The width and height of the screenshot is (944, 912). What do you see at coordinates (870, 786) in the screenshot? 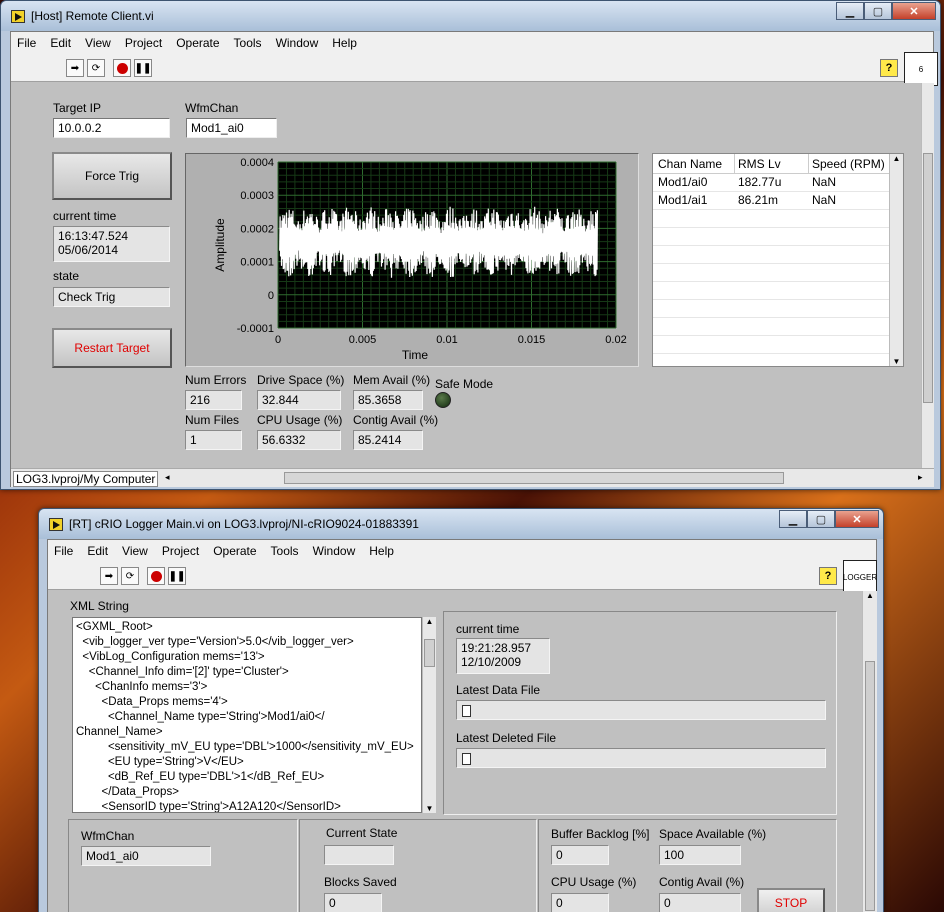
I see `rt-scroll-thumb` at bounding box center [870, 786].